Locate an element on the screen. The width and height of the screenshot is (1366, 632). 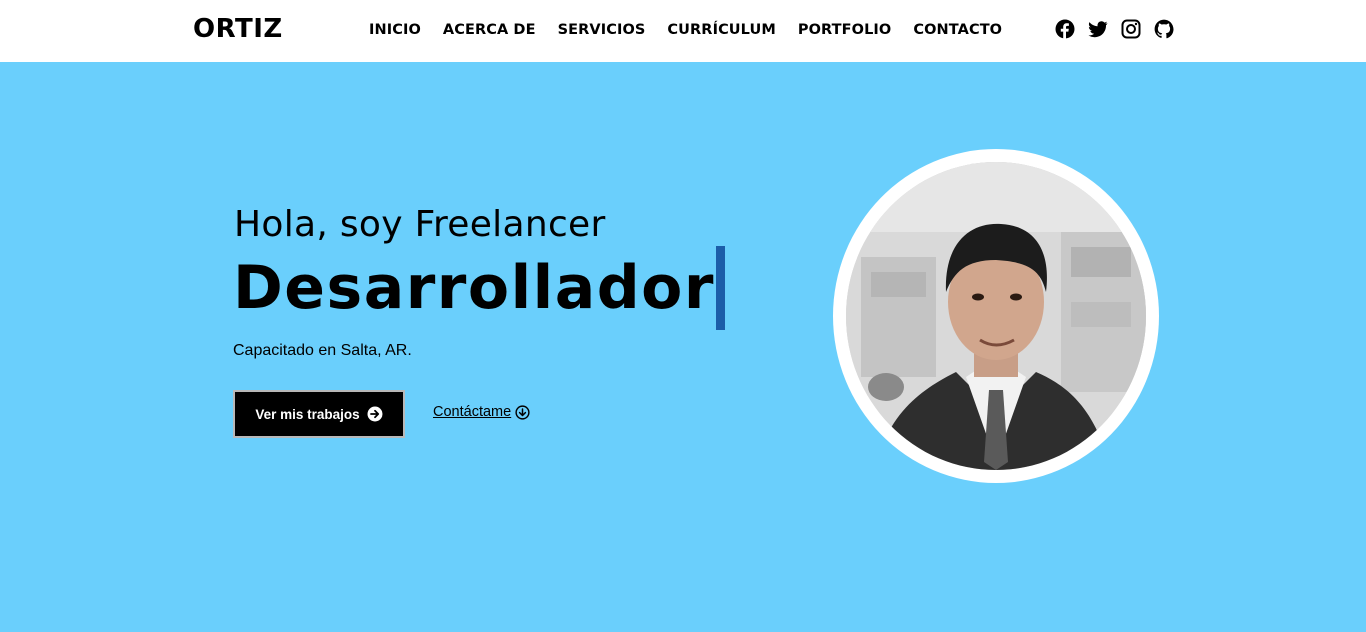
profile-photo-frame is located at coordinates (996, 316).